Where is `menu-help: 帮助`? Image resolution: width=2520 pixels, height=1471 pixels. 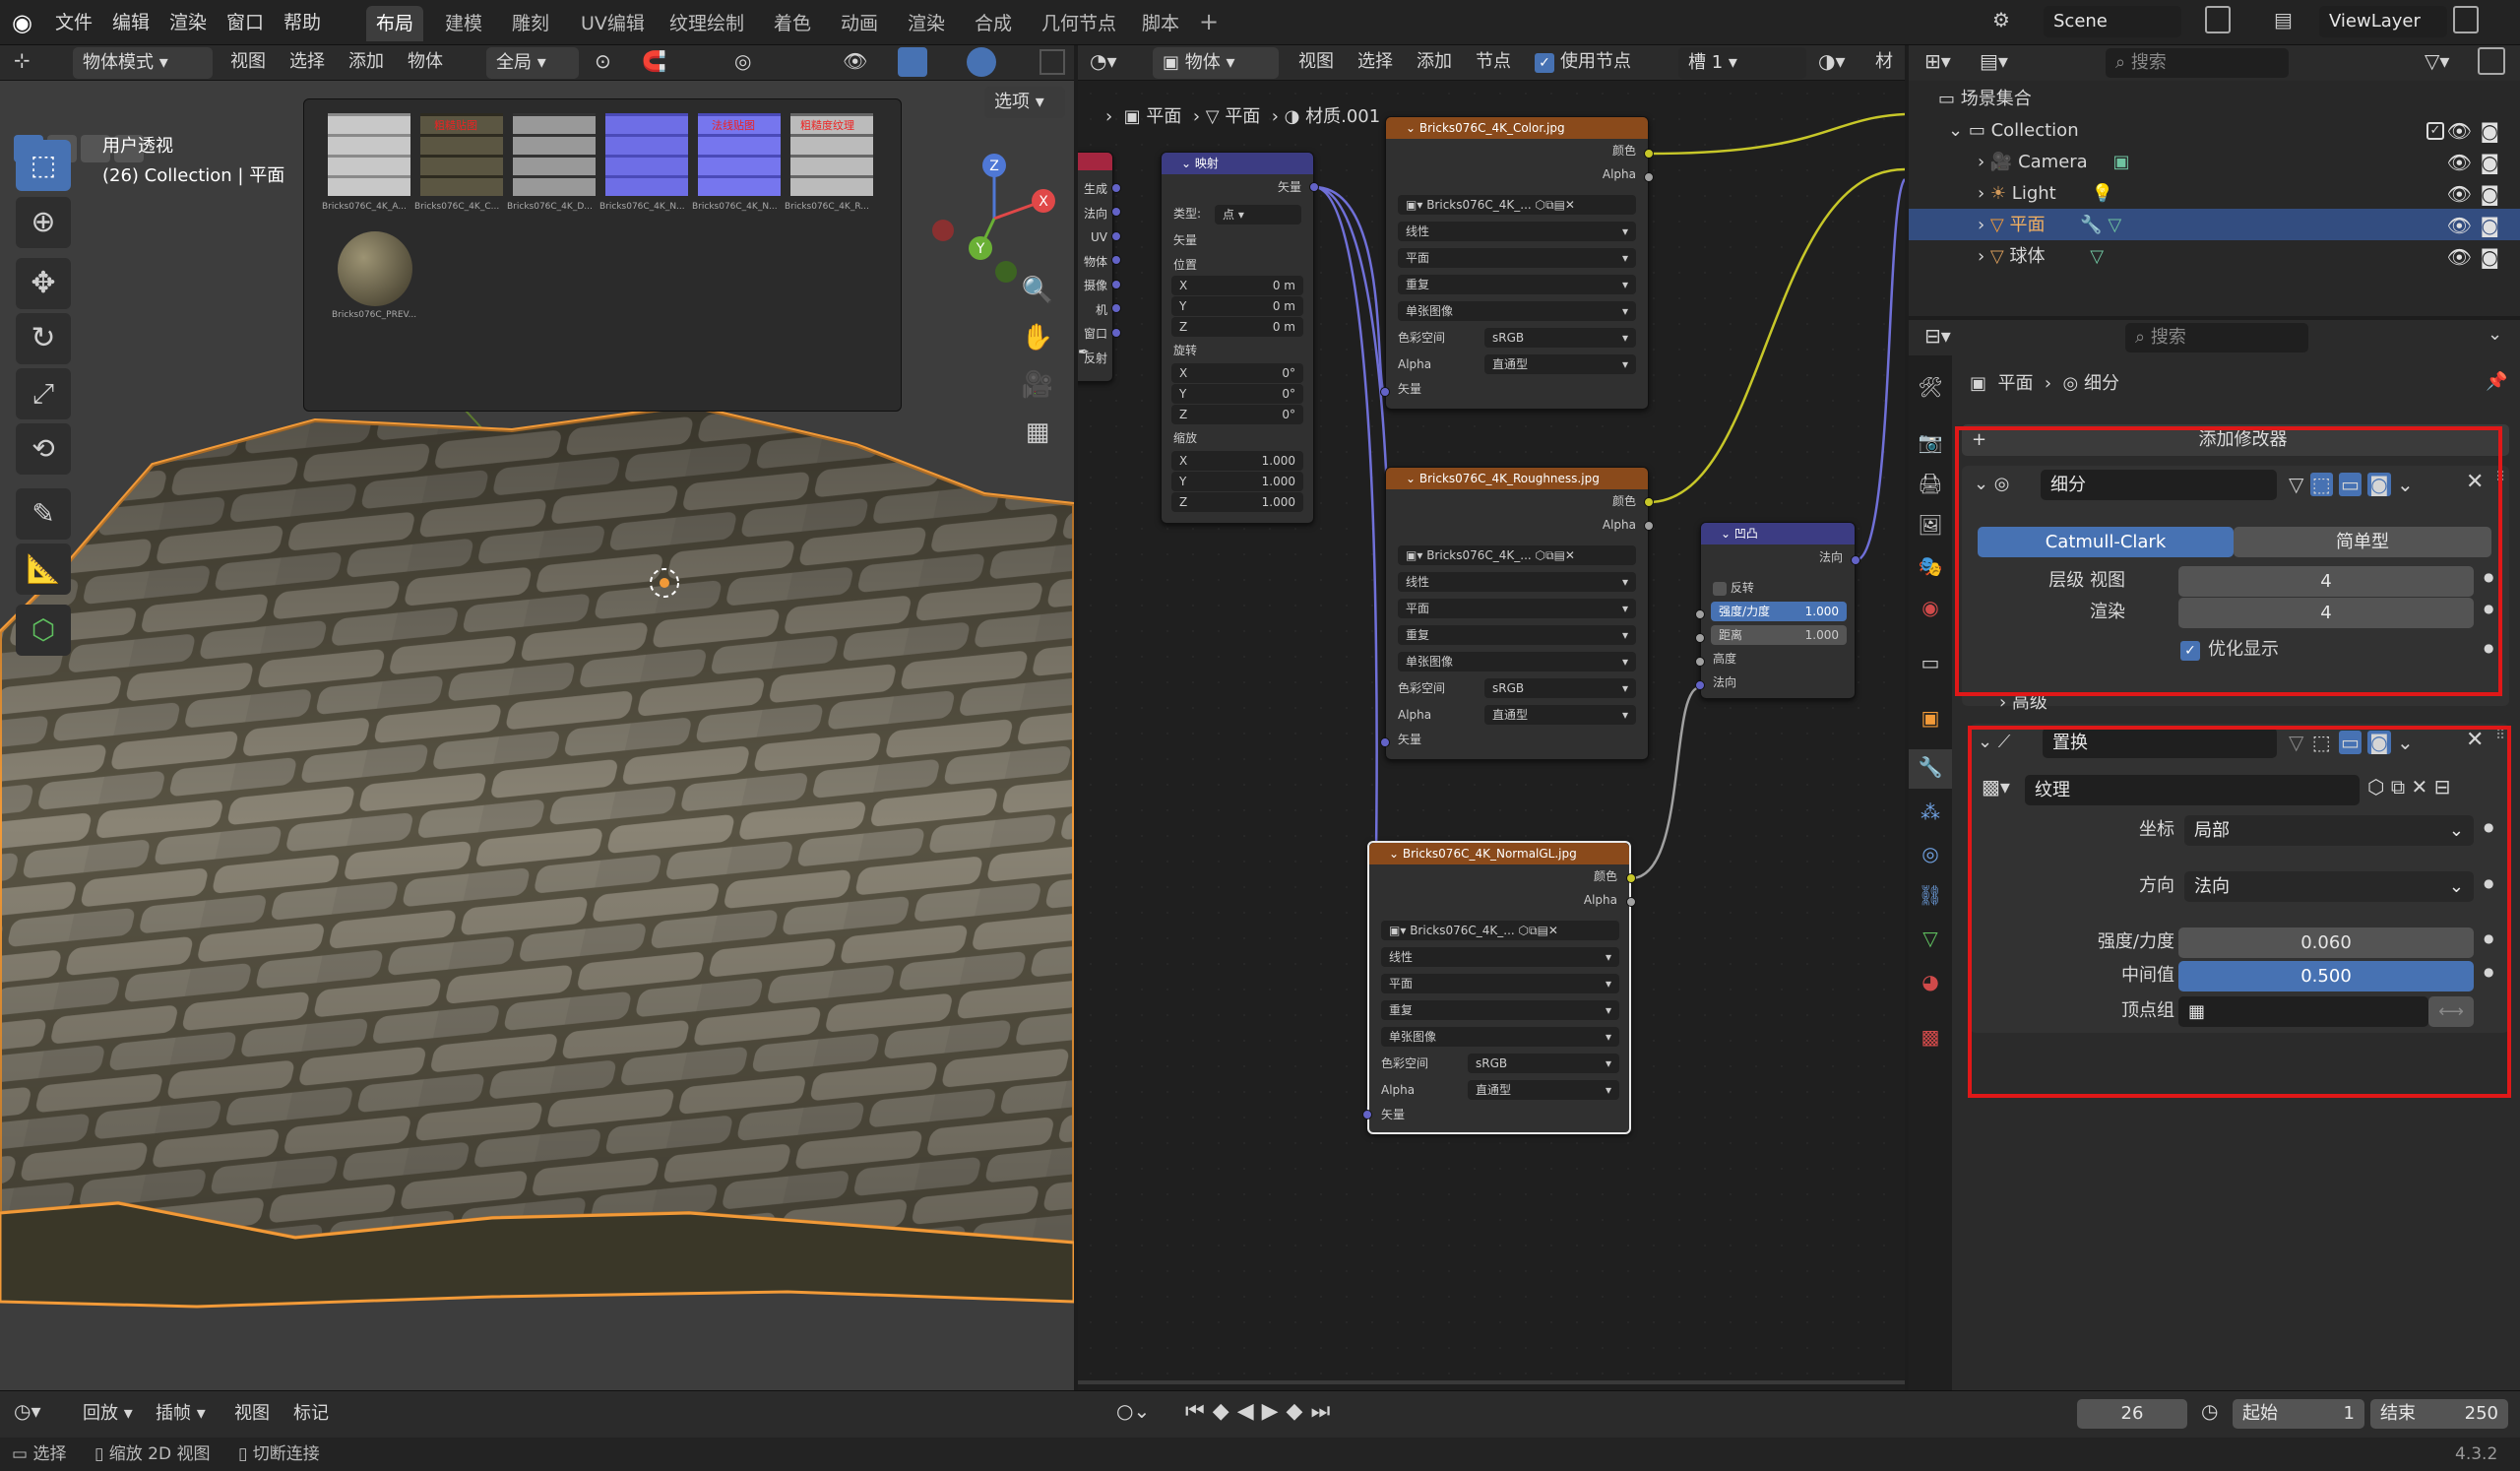
menu-help: 帮助 is located at coordinates (302, 22).